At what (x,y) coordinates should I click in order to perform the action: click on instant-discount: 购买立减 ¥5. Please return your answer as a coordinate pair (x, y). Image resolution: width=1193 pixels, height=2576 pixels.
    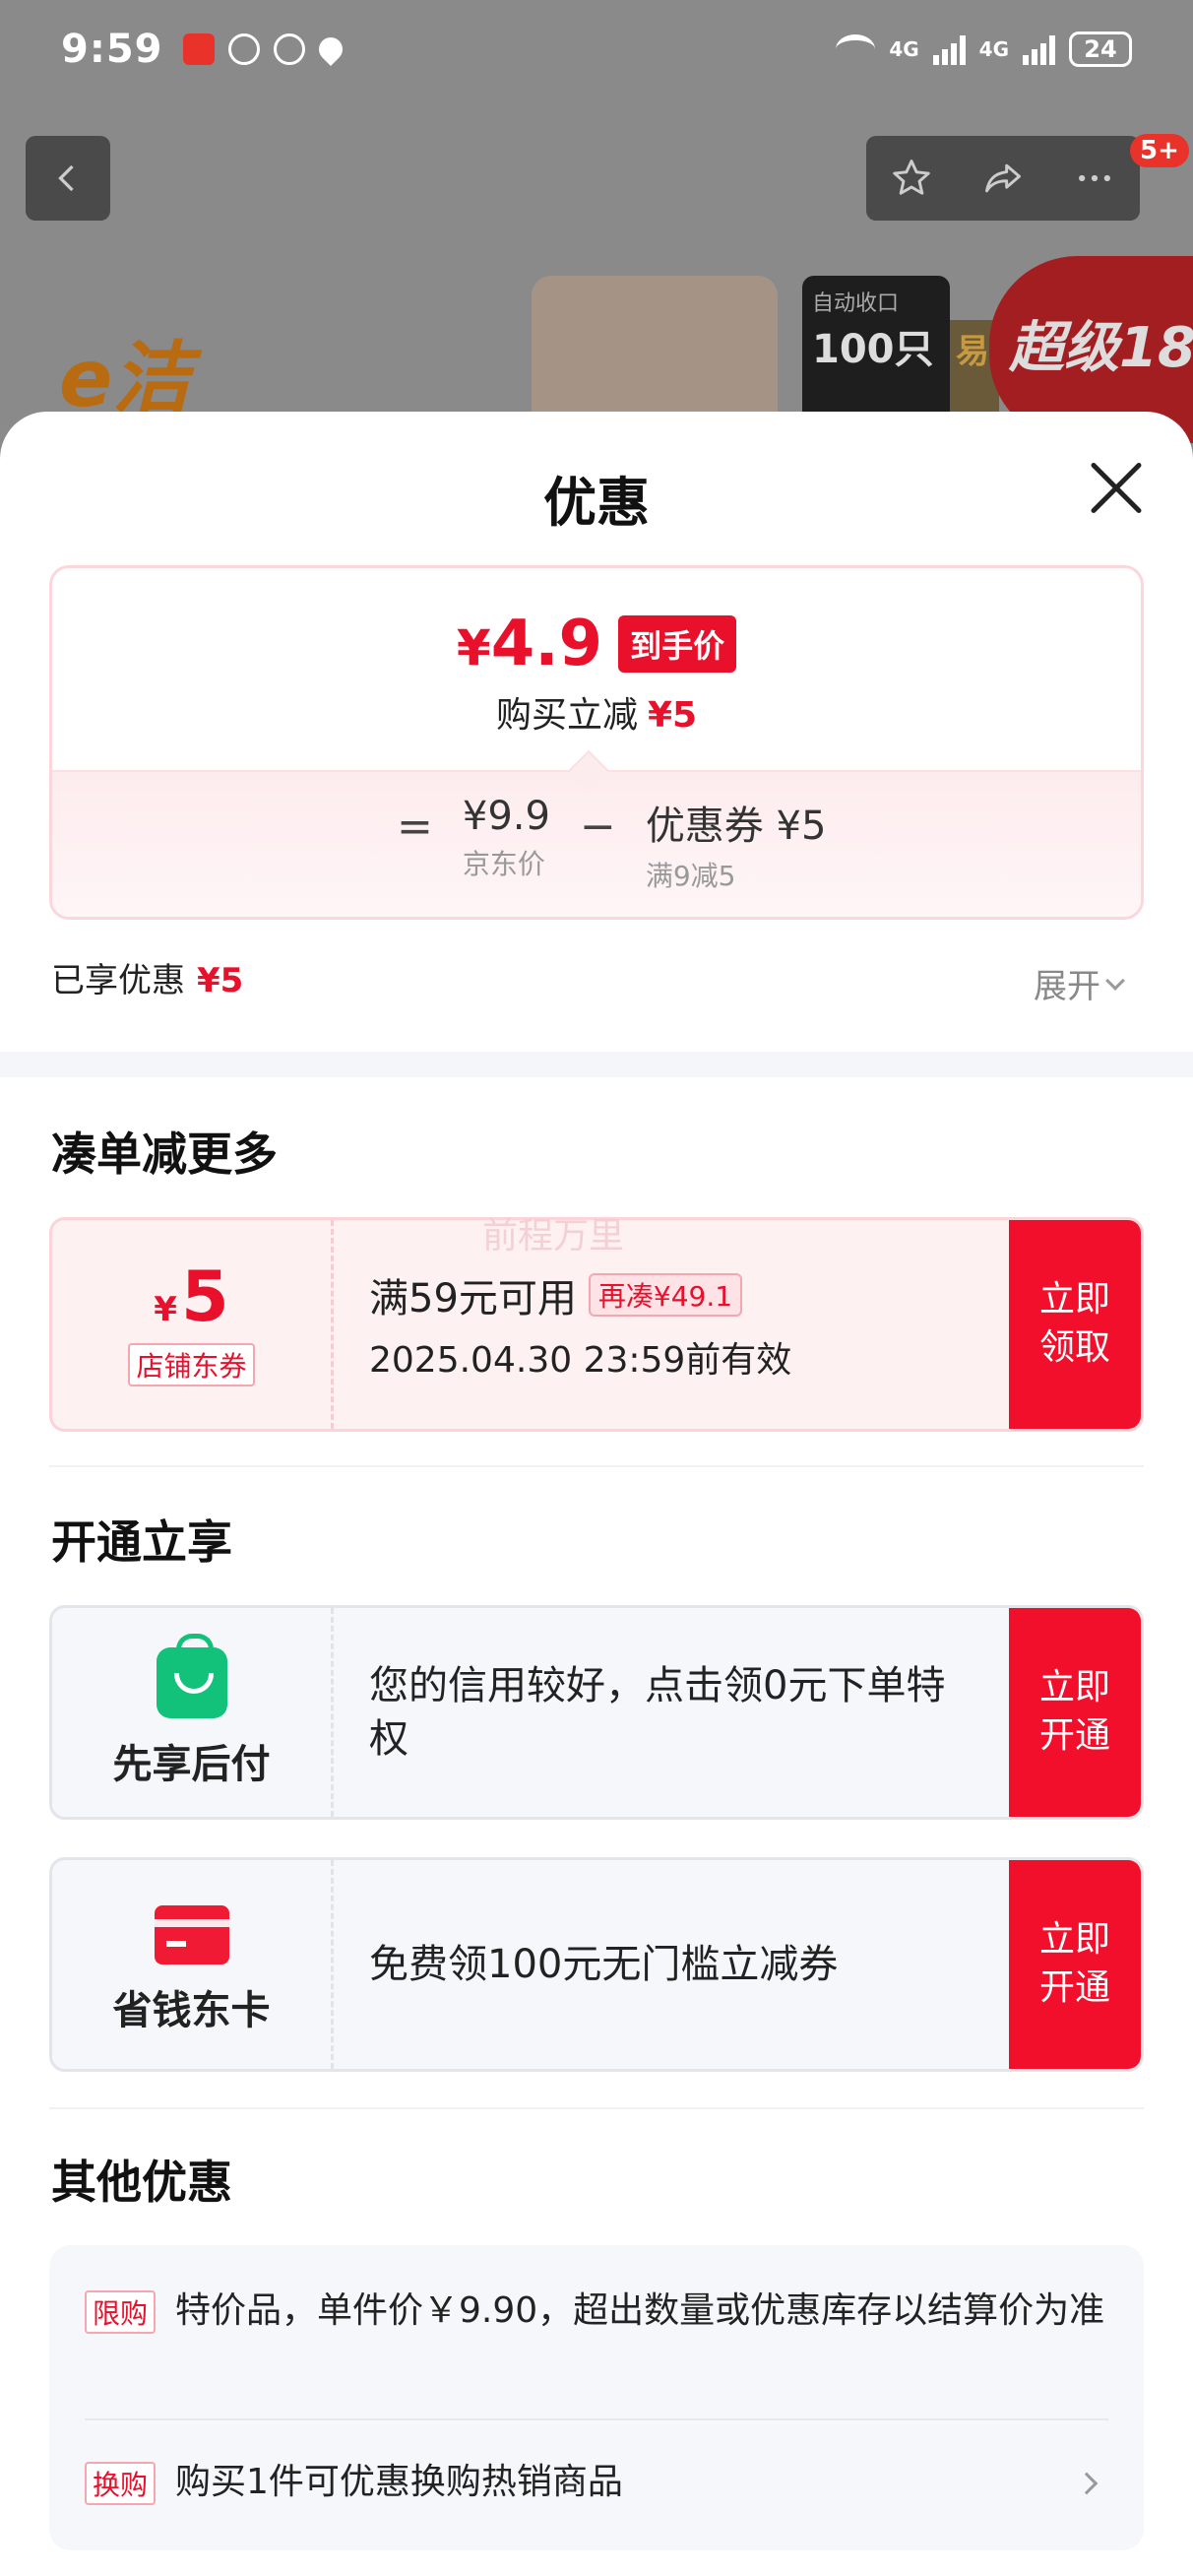
    Looking at the image, I should click on (596, 712).